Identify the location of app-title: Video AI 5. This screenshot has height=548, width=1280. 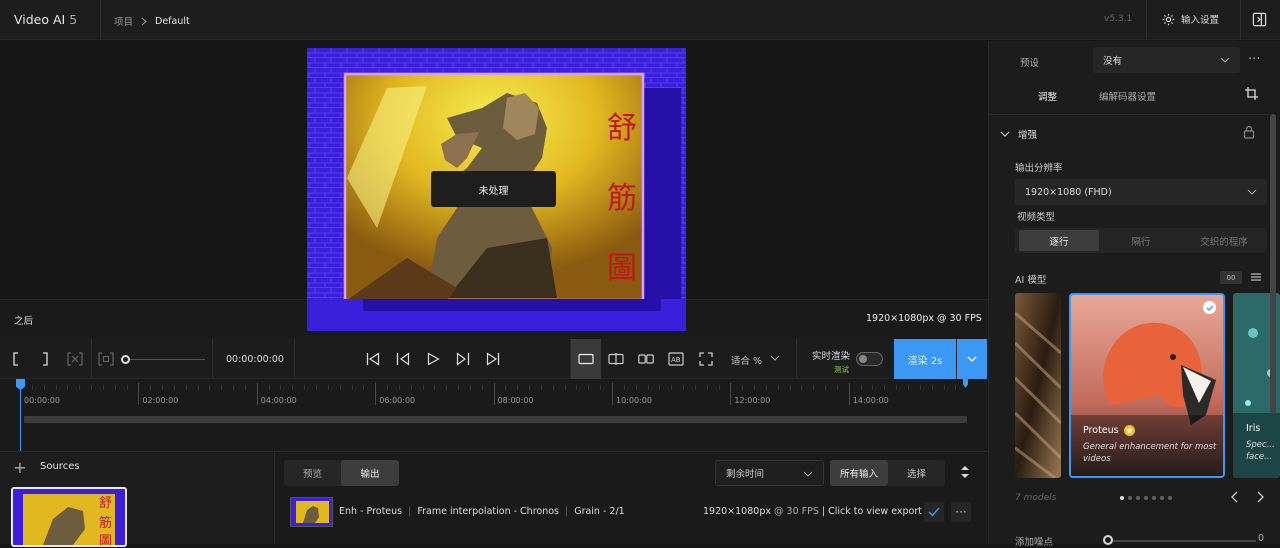
(46, 19).